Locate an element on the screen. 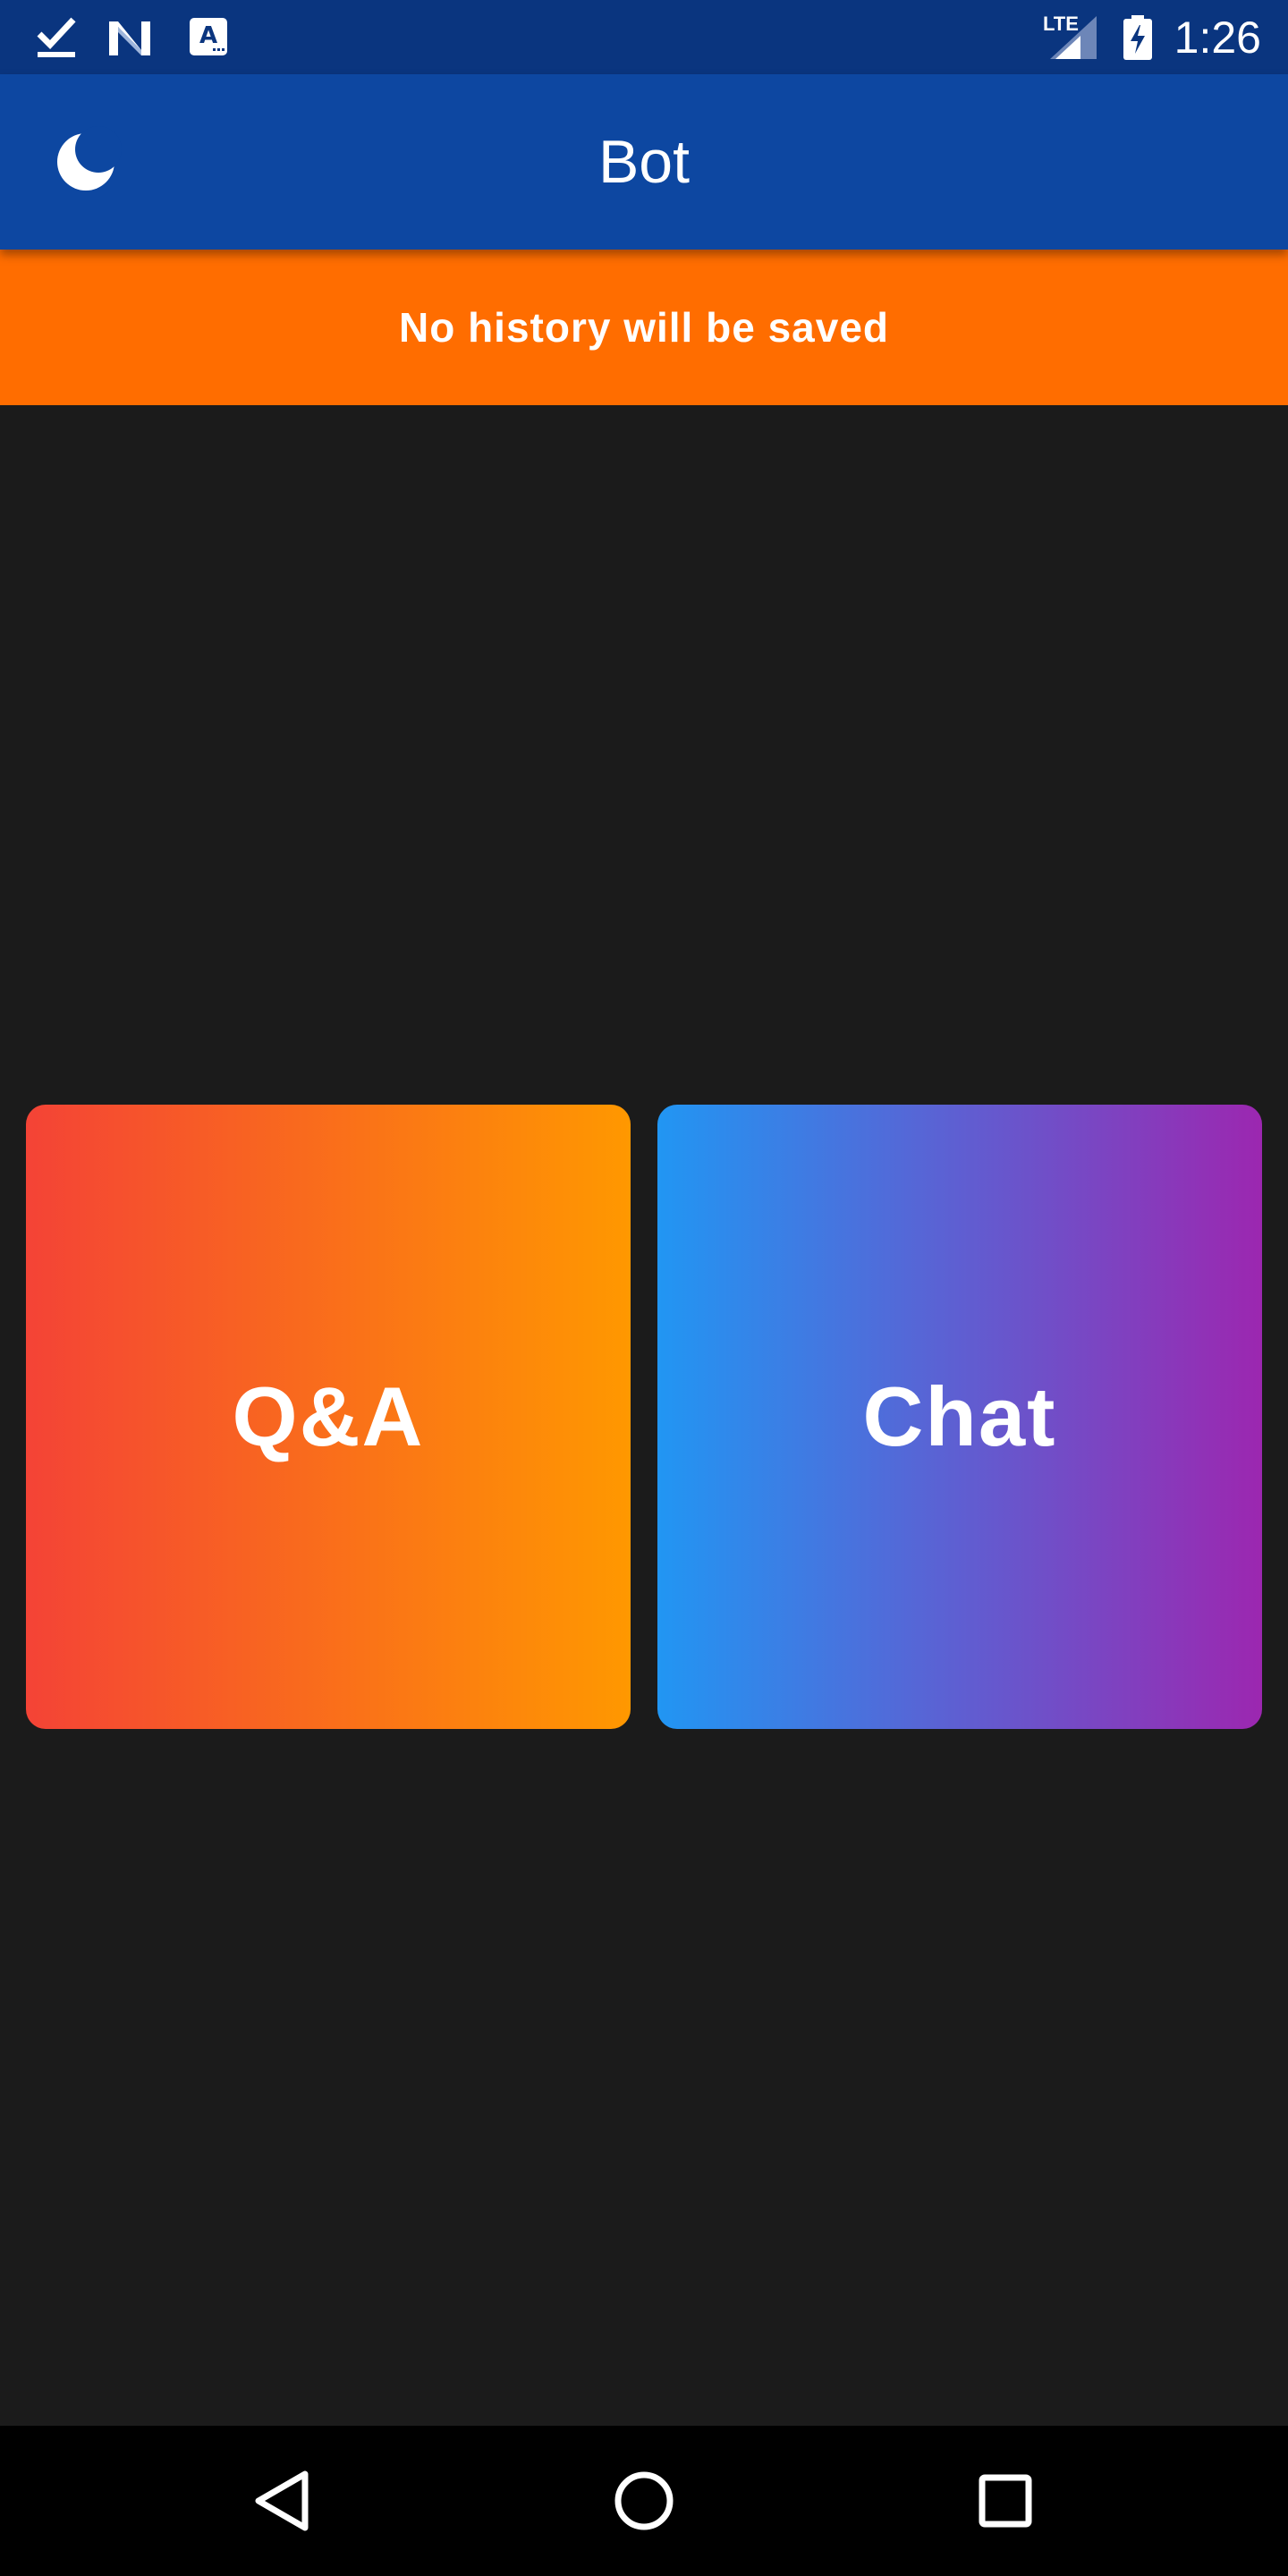 The width and height of the screenshot is (1288, 2576). status-bar: A LTE 1:26 is located at coordinates (644, 37).